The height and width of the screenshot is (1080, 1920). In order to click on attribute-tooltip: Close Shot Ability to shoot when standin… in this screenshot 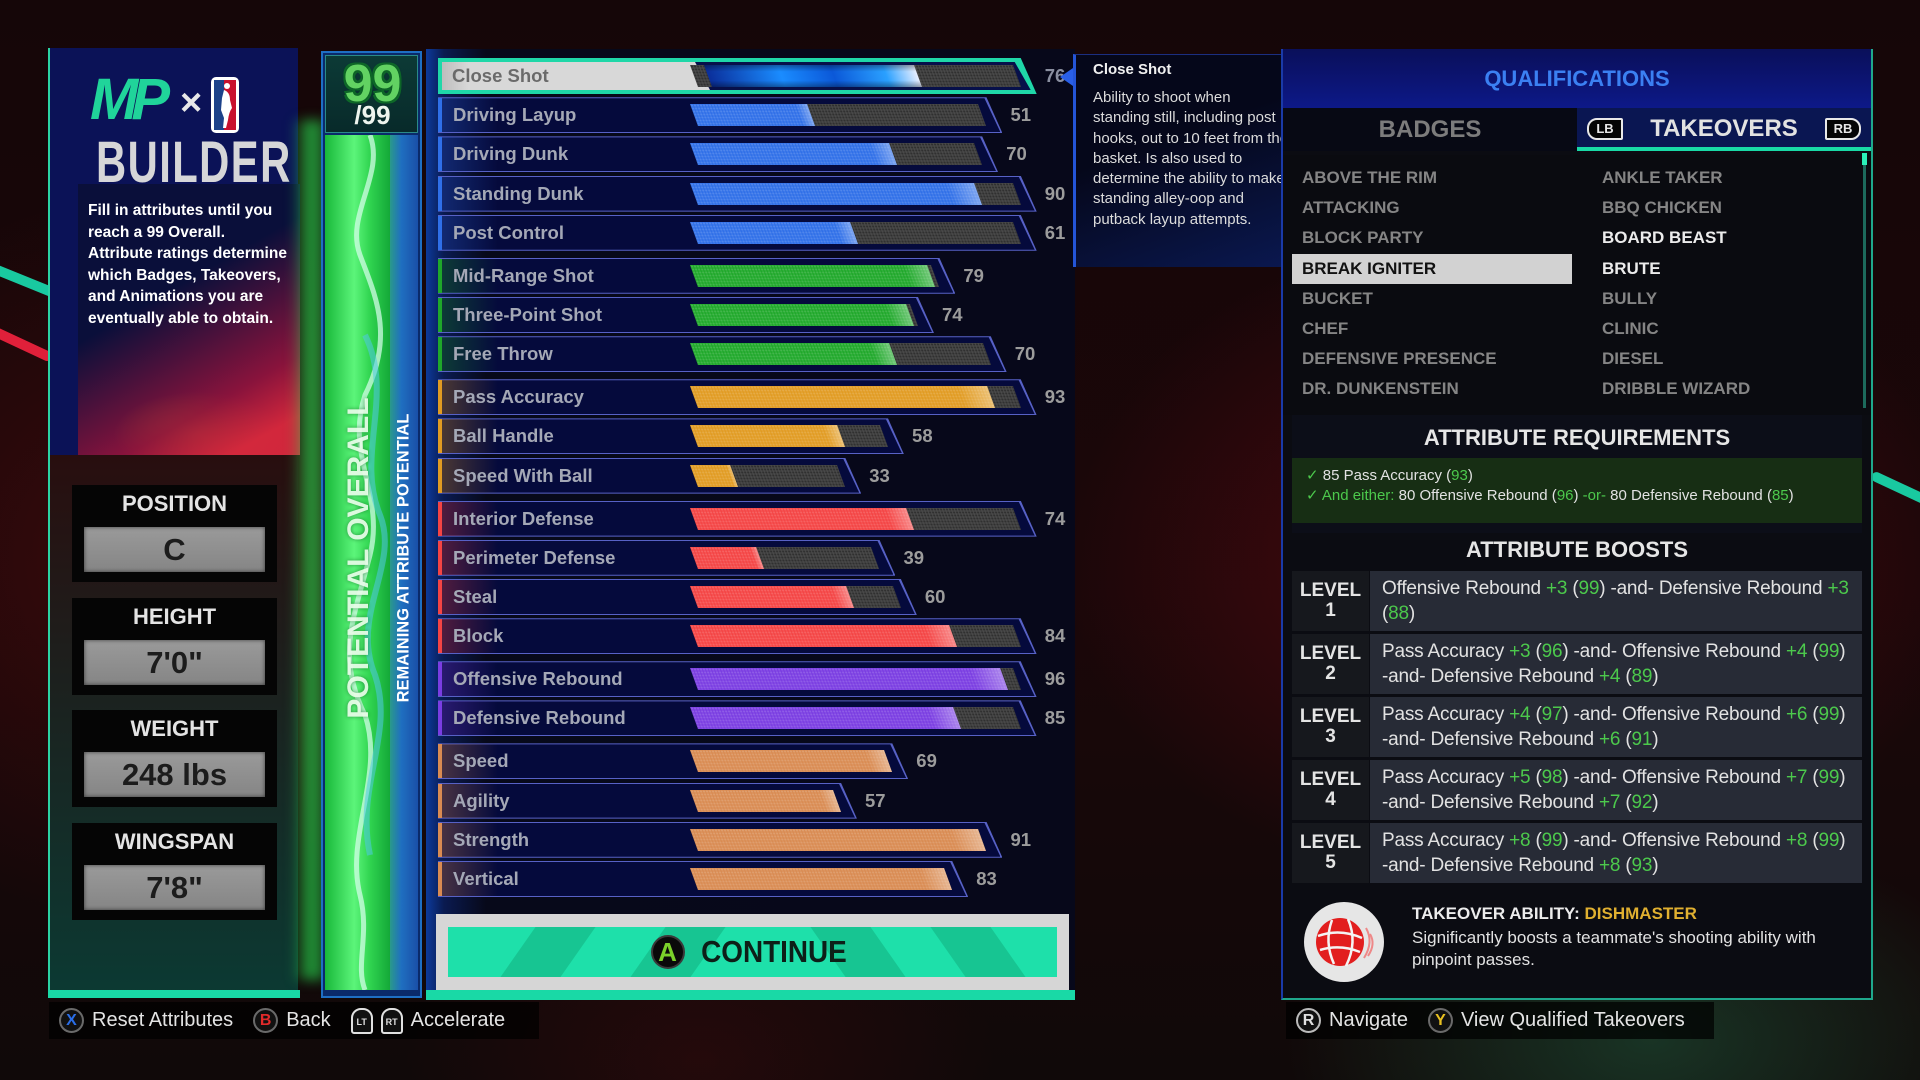, I will do `click(1182, 160)`.